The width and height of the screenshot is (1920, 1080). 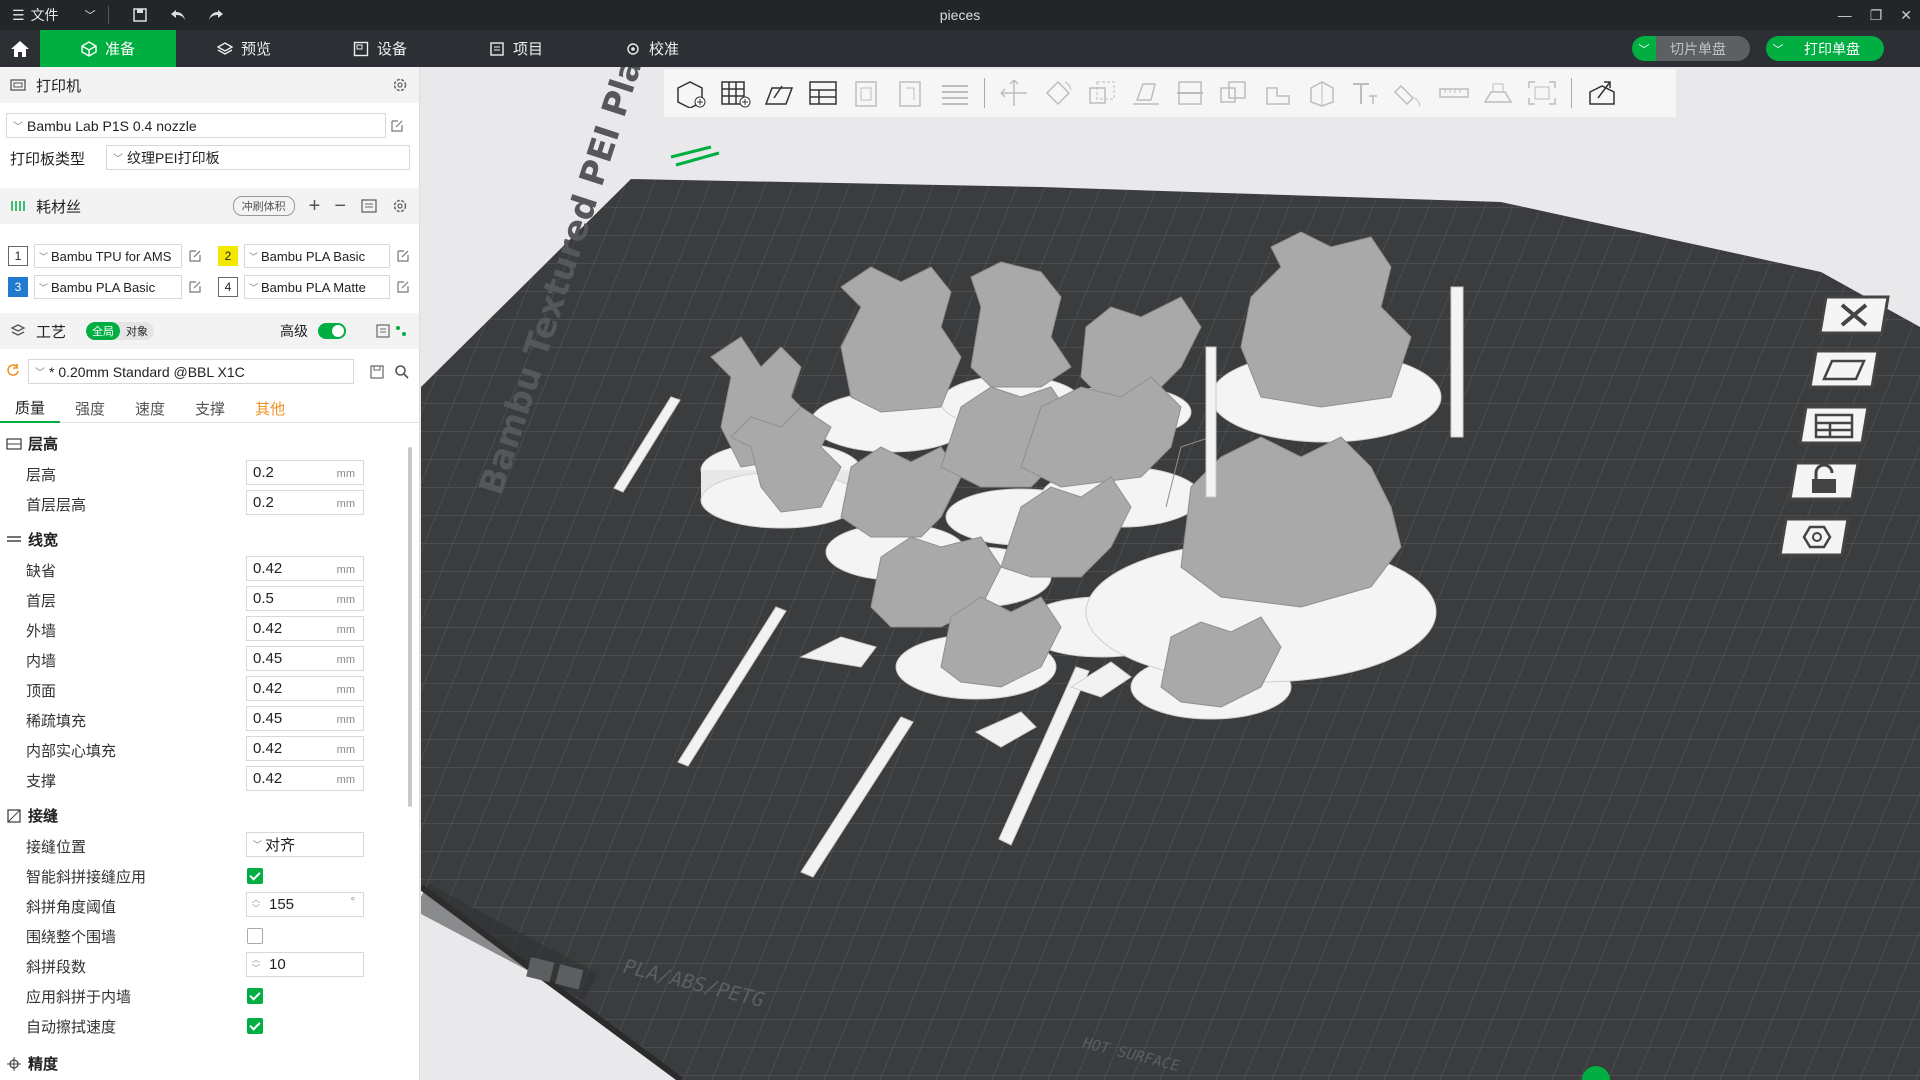 What do you see at coordinates (691, 93) in the screenshot?
I see `add-object-icon` at bounding box center [691, 93].